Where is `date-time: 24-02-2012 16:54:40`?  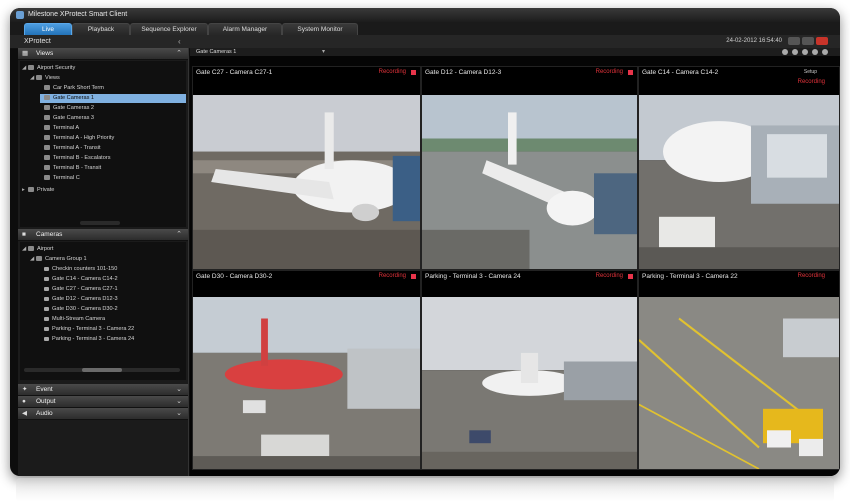 date-time: 24-02-2012 16:54:40 is located at coordinates (754, 41).